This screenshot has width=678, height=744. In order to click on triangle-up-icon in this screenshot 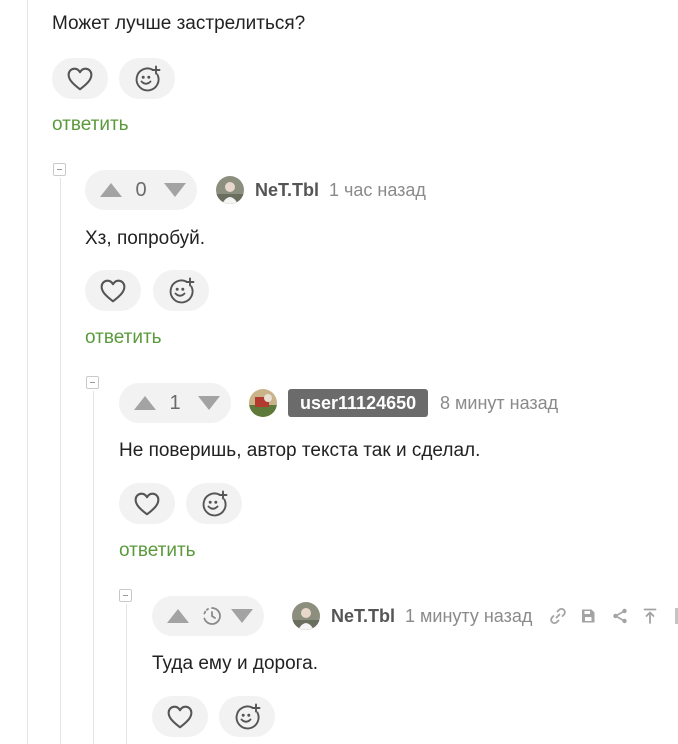, I will do `click(178, 616)`.